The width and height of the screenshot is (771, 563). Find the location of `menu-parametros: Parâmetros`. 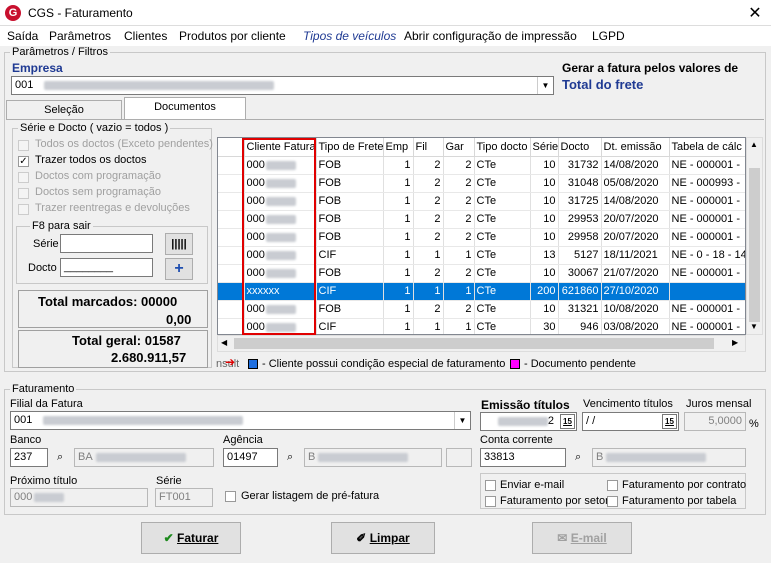

menu-parametros: Parâmetros is located at coordinates (80, 36).